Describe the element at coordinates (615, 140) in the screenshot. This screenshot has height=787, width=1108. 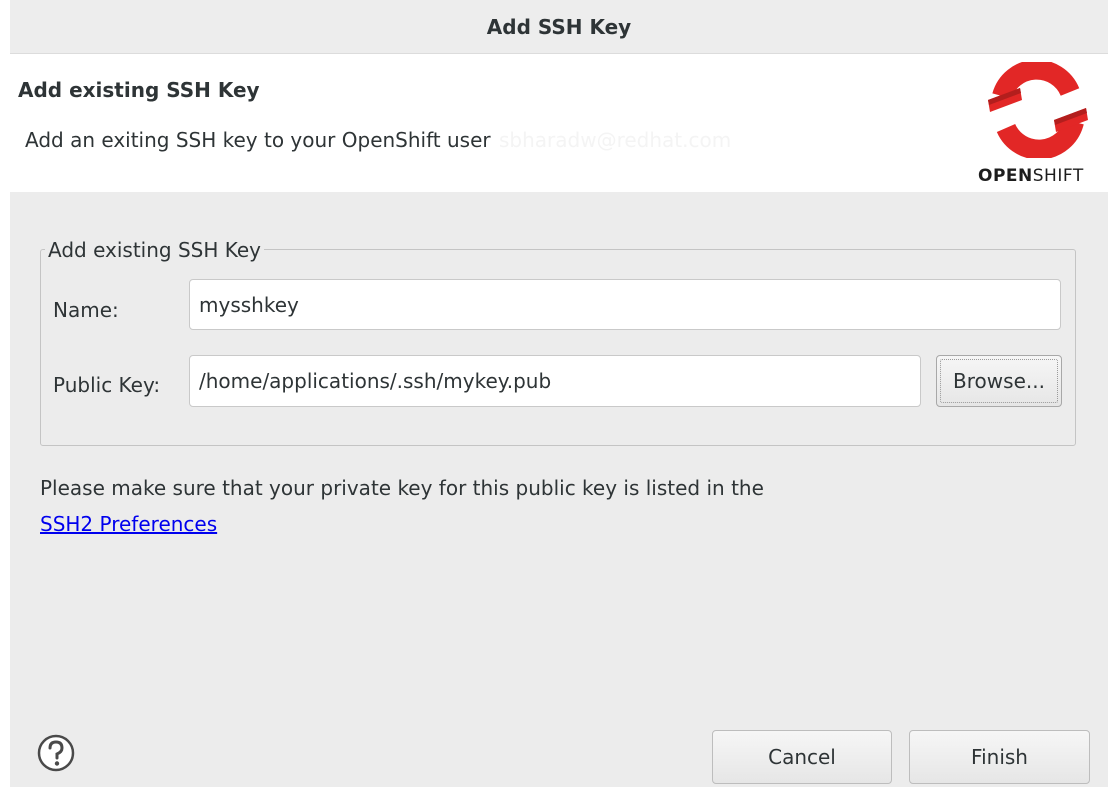
I see `banner-user-email: sbharadw@redhat.com` at that location.